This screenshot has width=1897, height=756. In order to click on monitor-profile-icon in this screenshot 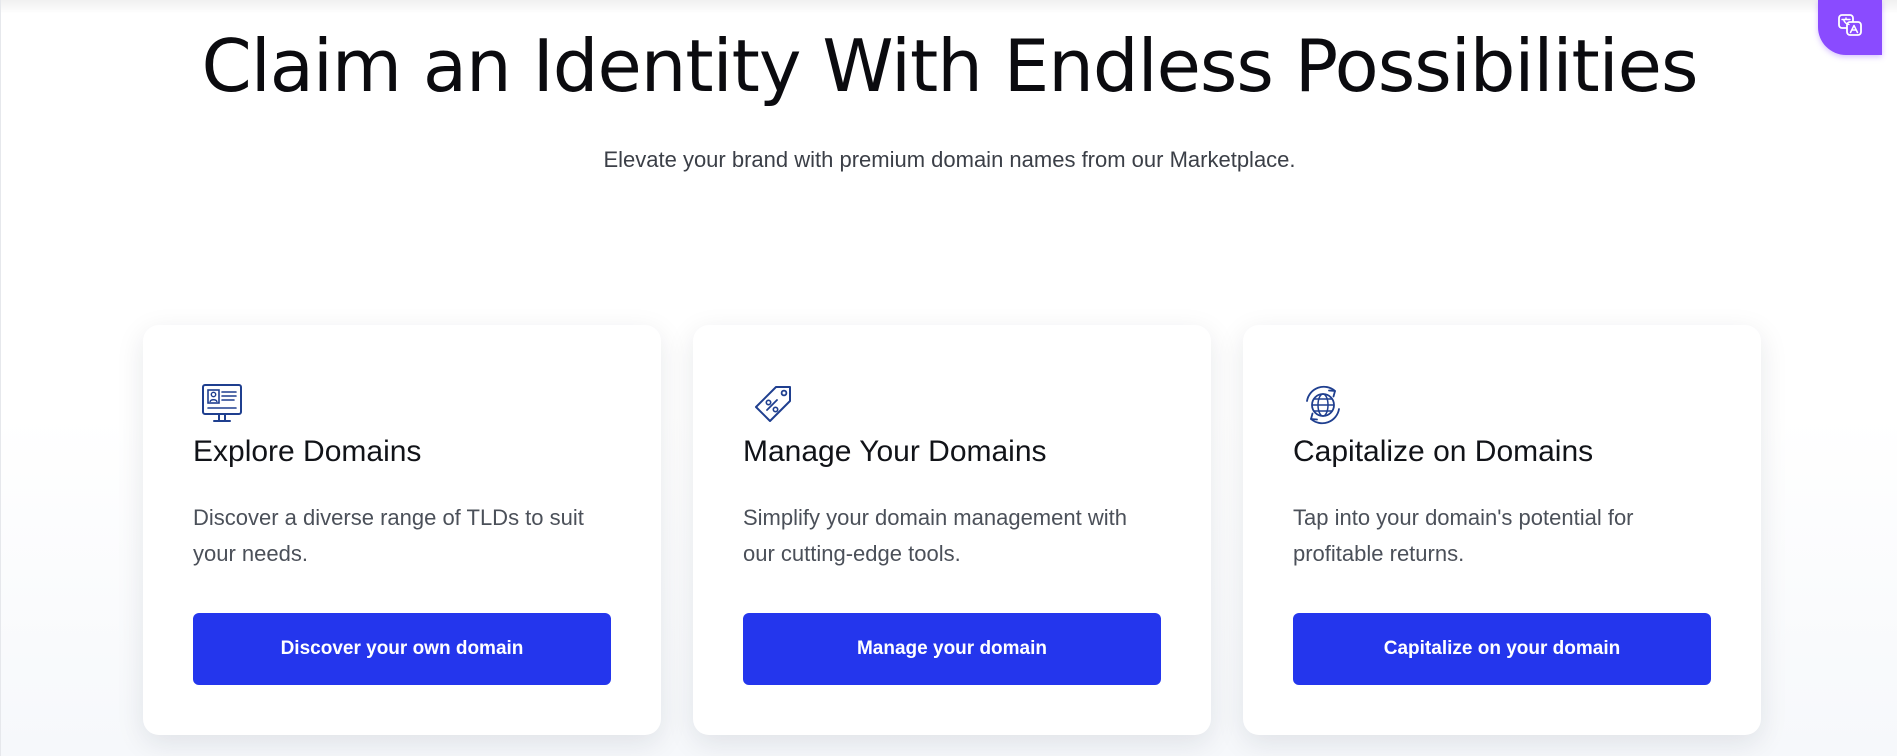, I will do `click(223, 405)`.